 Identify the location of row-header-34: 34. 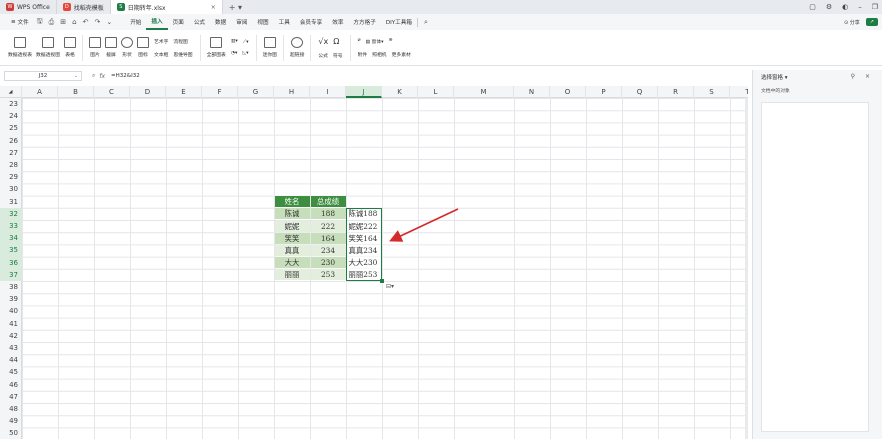
(11, 238).